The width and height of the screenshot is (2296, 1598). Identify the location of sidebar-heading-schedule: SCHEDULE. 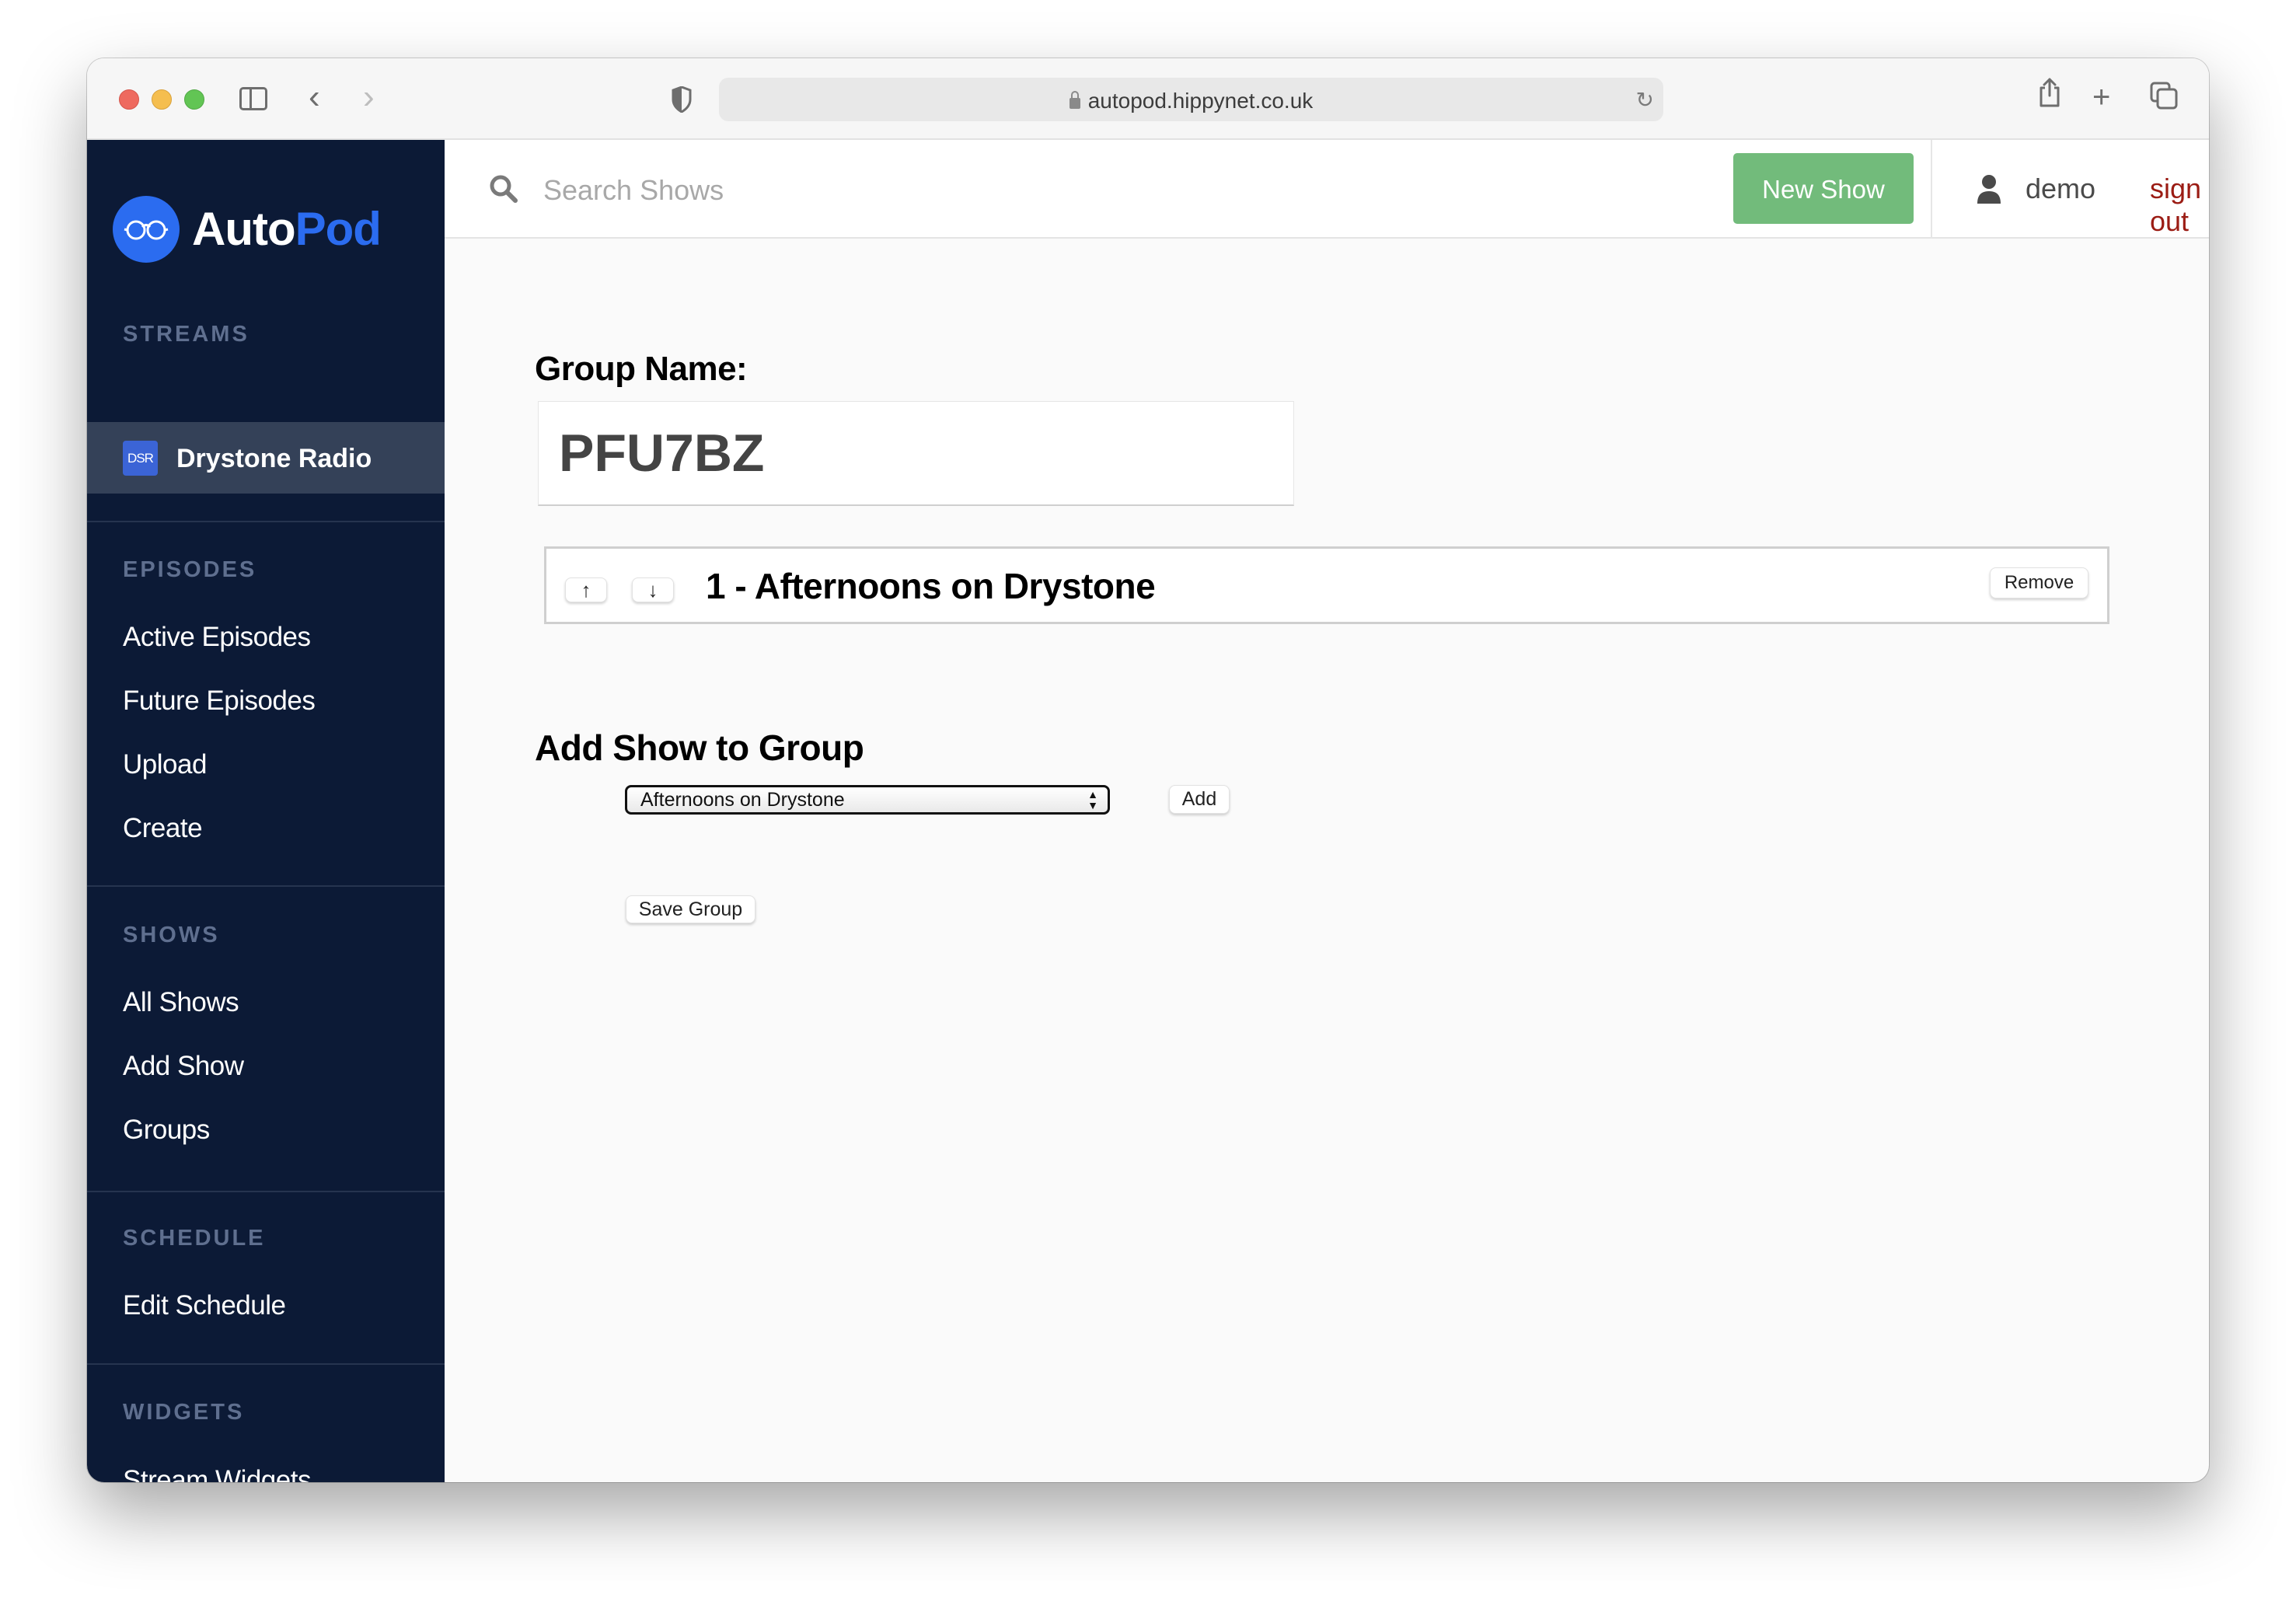
(195, 1238).